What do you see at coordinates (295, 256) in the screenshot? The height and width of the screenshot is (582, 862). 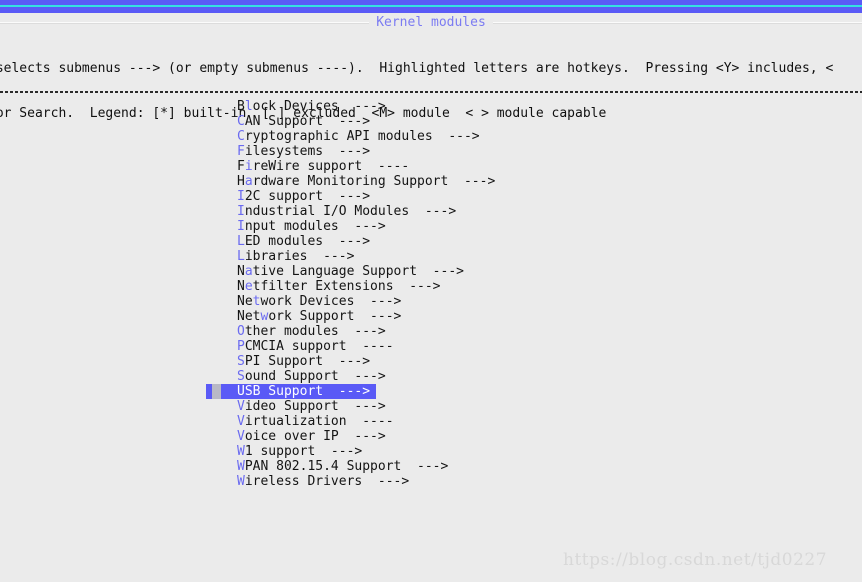 I see `menu-item-label: Libraries --->` at bounding box center [295, 256].